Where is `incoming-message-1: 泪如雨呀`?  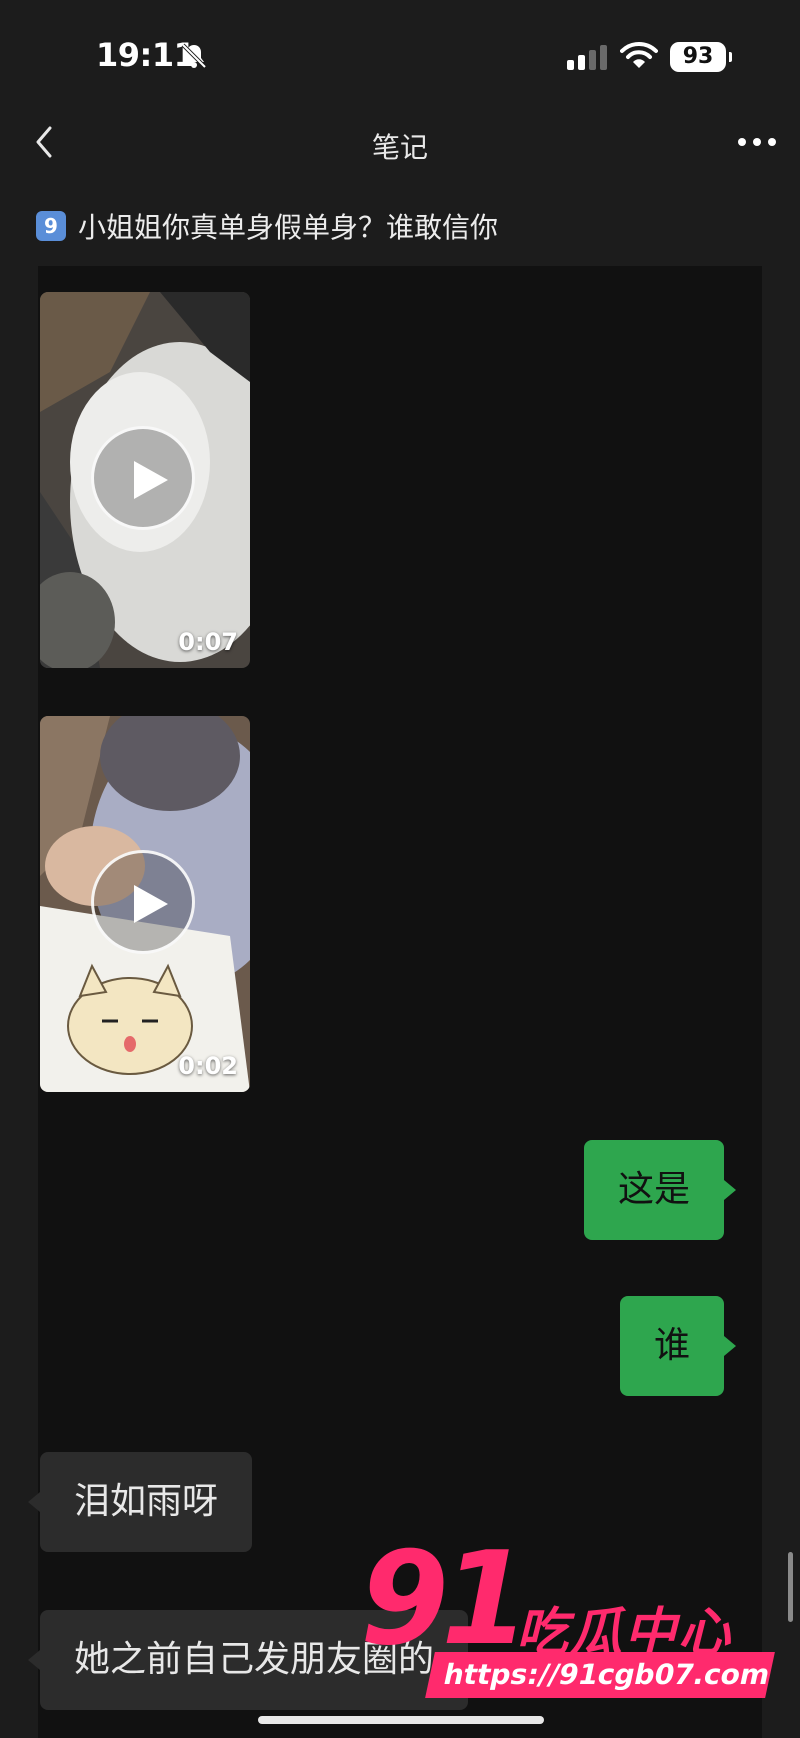
incoming-message-1: 泪如雨呀 is located at coordinates (140, 1502).